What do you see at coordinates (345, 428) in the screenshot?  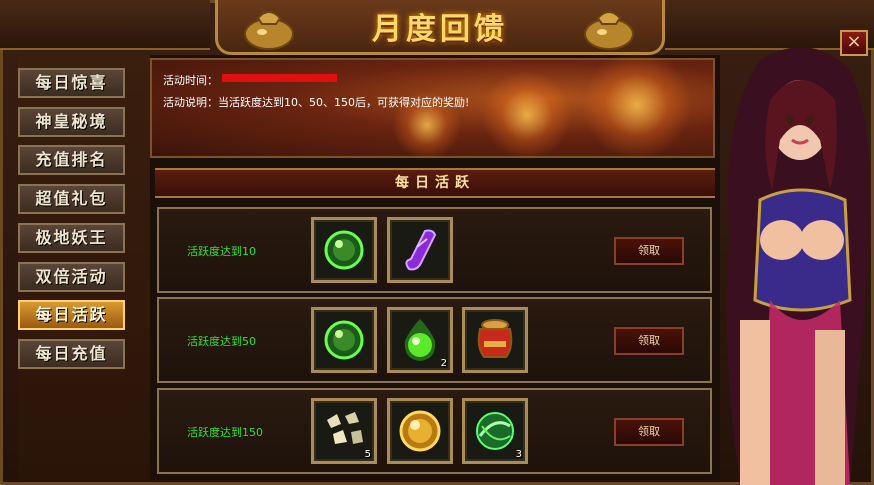 I see `stone-shards-icon` at bounding box center [345, 428].